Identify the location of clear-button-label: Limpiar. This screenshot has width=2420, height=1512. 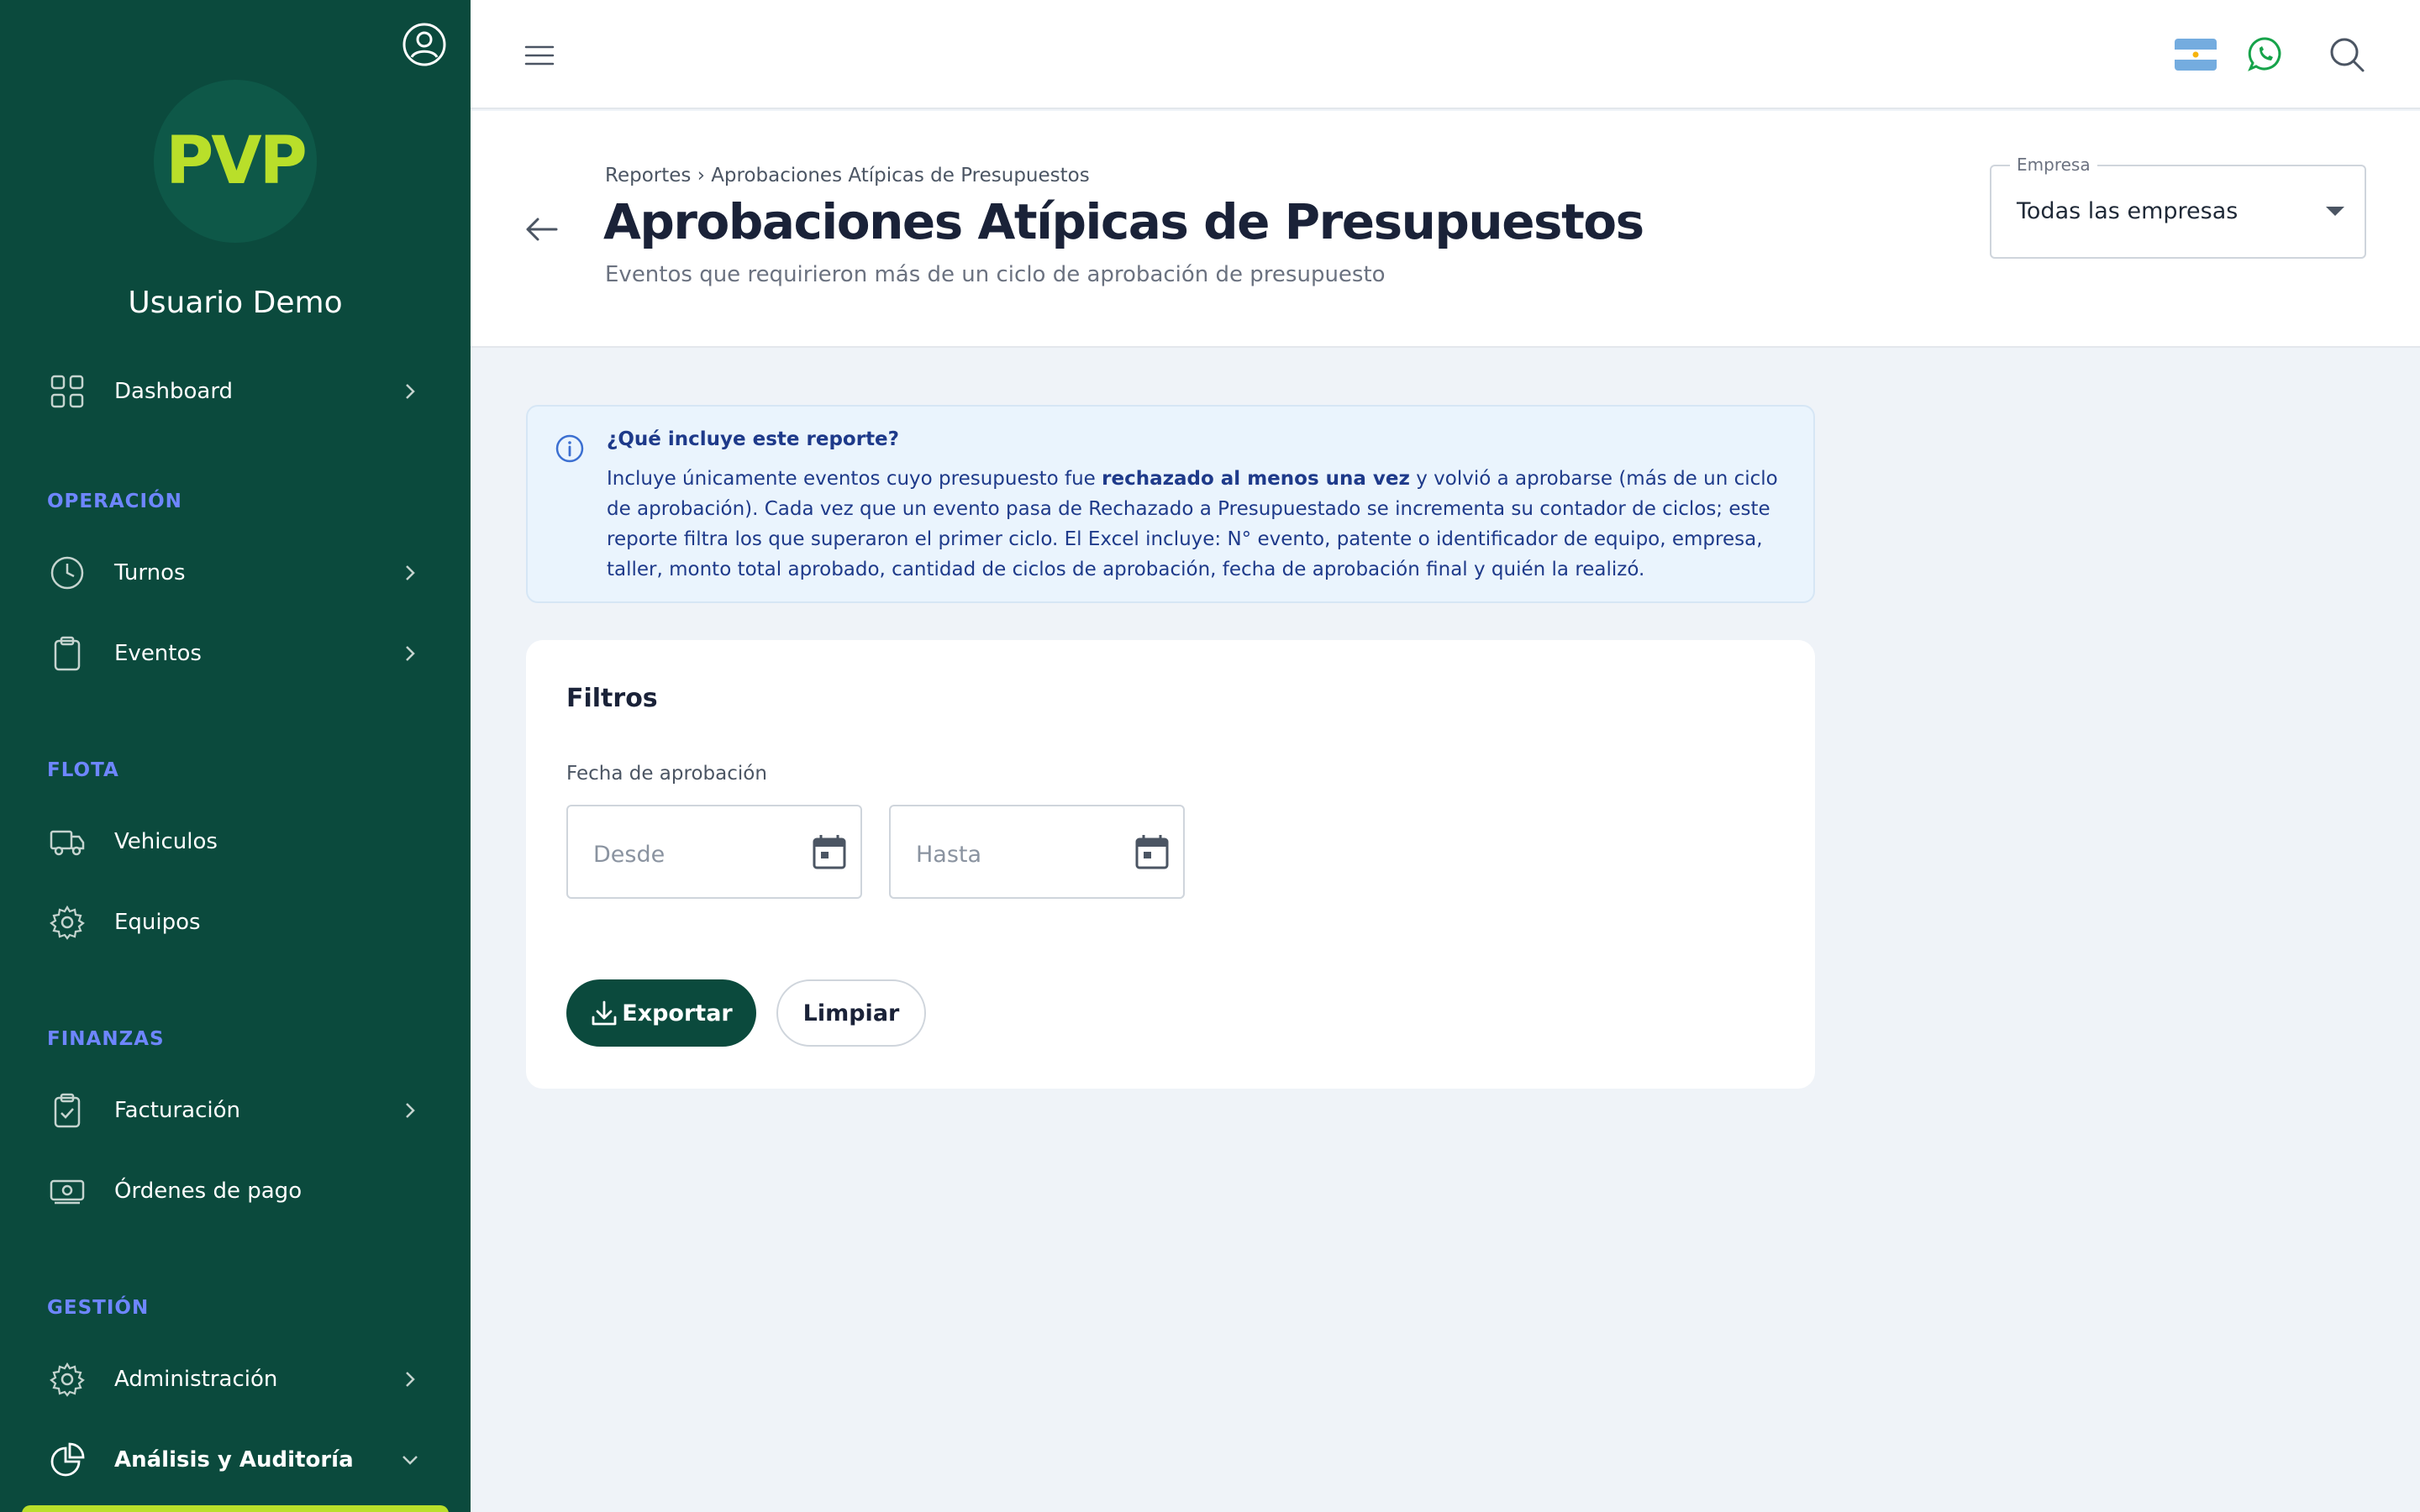
(851, 1013).